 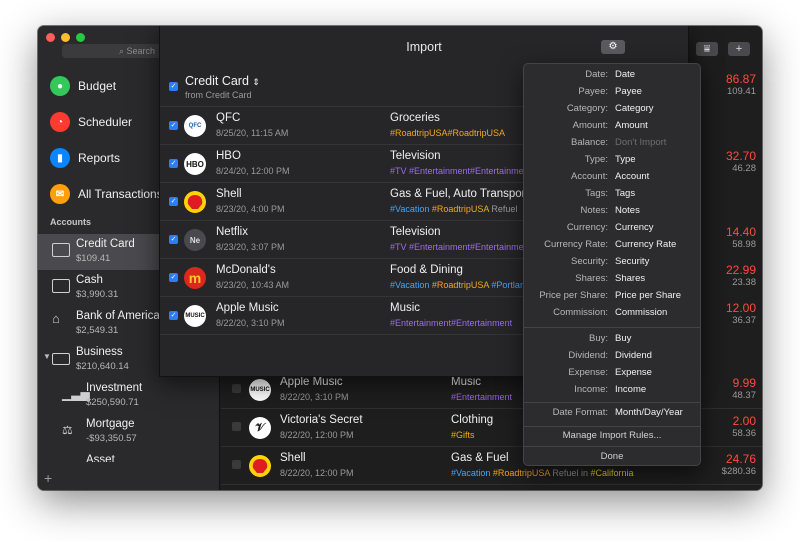 I want to click on sidebar-item-budget: ● Budget, so click(x=83, y=86).